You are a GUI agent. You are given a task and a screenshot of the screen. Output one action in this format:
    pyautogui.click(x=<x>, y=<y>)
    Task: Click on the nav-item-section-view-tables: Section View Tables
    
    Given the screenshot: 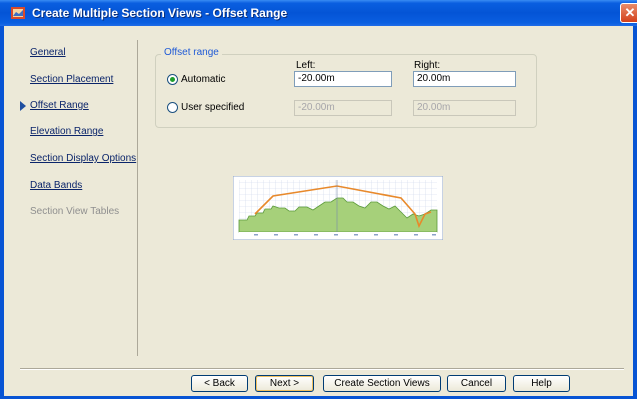 What is the action you would take?
    pyautogui.click(x=75, y=211)
    